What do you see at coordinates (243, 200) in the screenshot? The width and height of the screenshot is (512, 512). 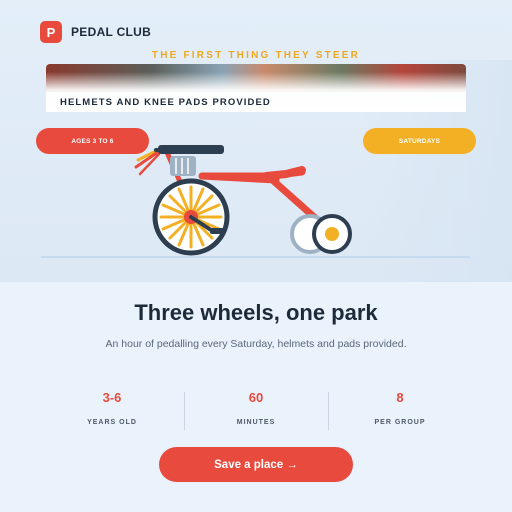 I see `tricycle-illustration` at bounding box center [243, 200].